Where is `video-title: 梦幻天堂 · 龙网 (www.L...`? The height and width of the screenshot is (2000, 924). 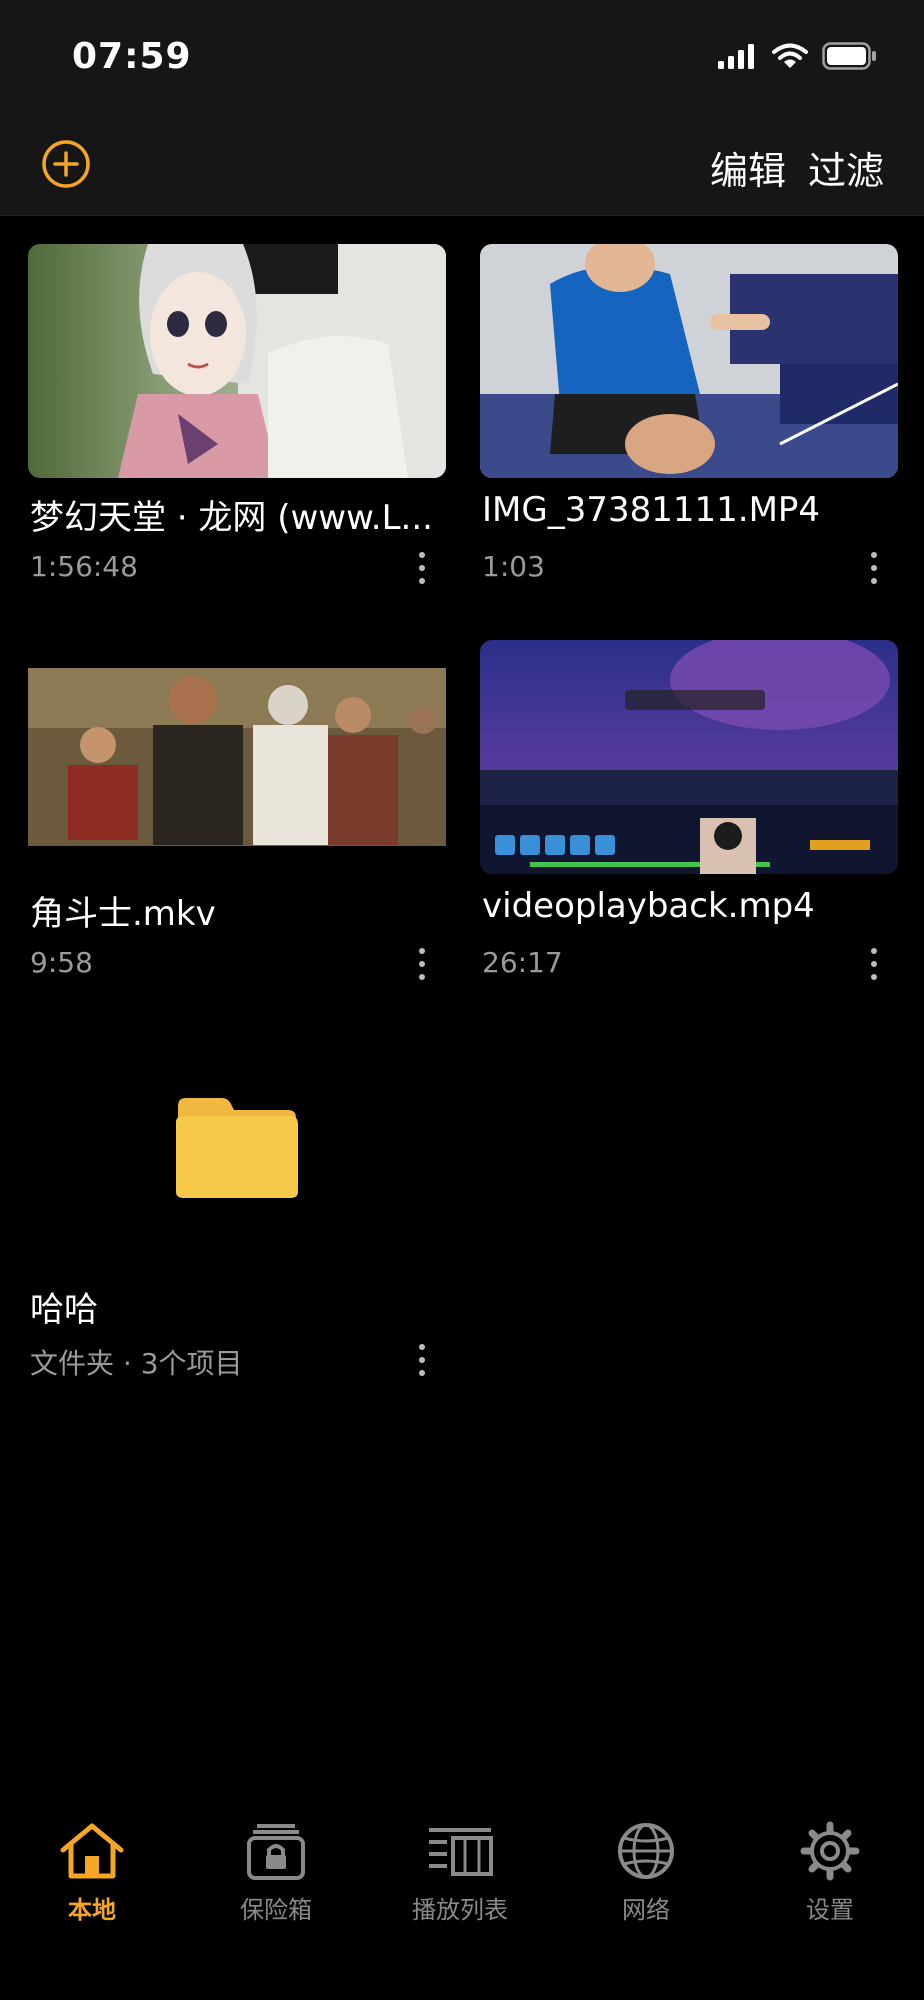
video-title: 梦幻天堂 · 龙网 (www.L... is located at coordinates (231, 518).